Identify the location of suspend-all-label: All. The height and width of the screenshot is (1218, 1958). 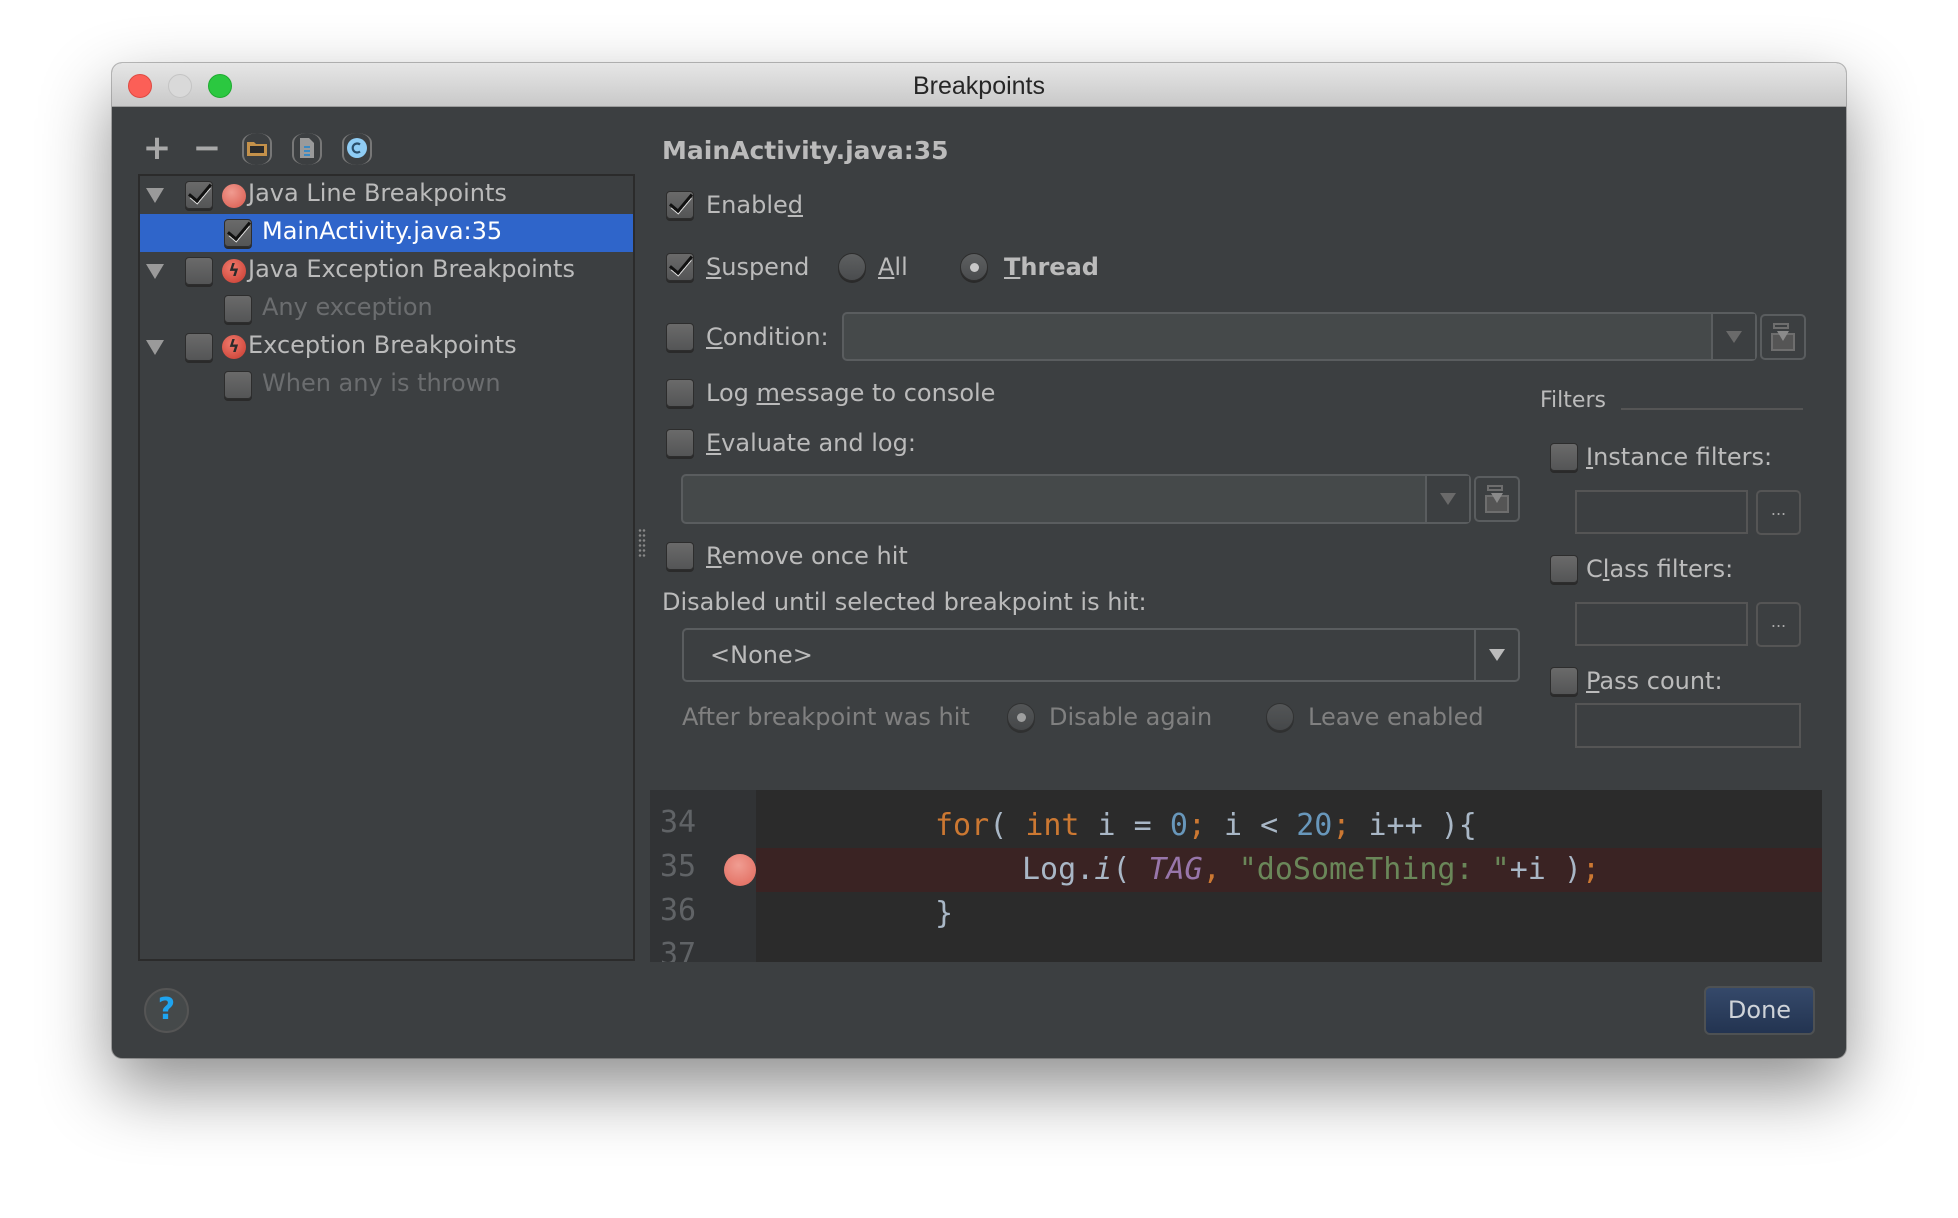
(893, 267).